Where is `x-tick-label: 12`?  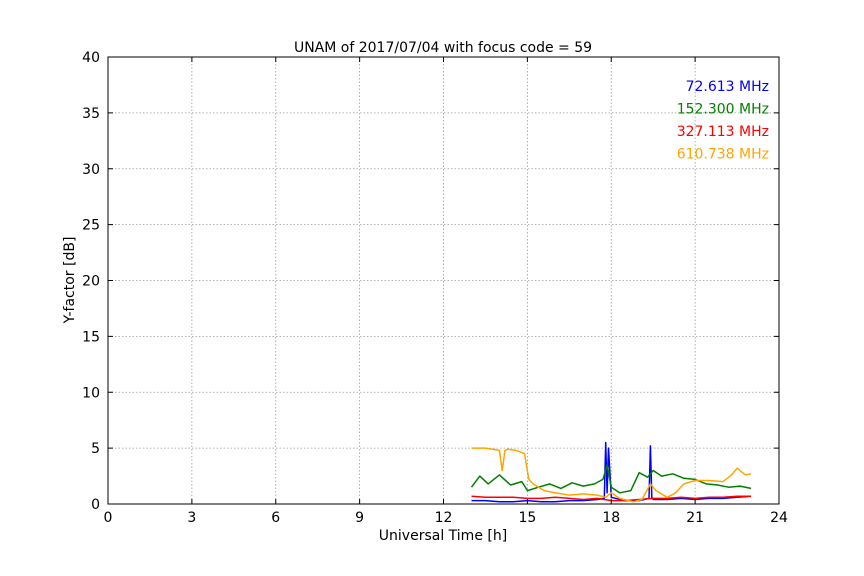
x-tick-label: 12 is located at coordinates (444, 518).